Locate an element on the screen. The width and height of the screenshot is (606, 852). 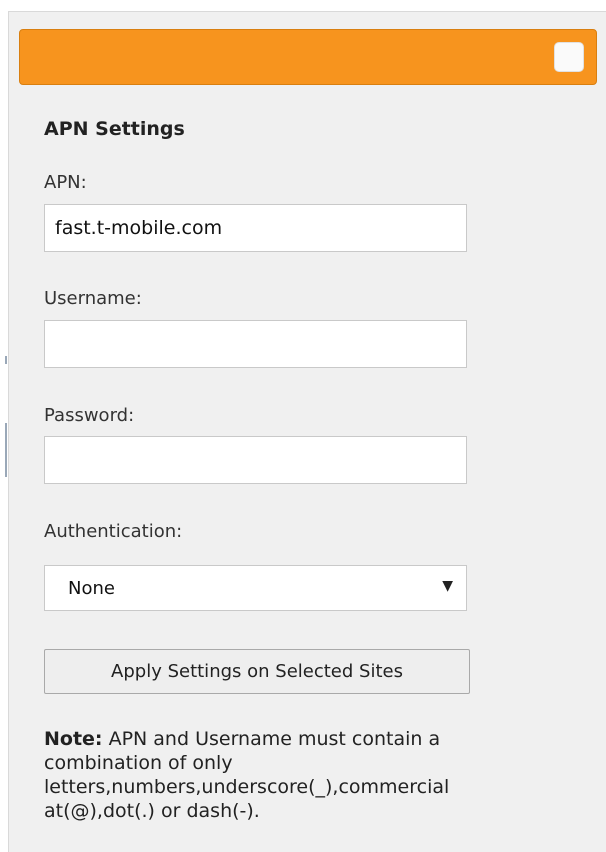
dropdown-arrow-icon: ▼ is located at coordinates (447, 586).